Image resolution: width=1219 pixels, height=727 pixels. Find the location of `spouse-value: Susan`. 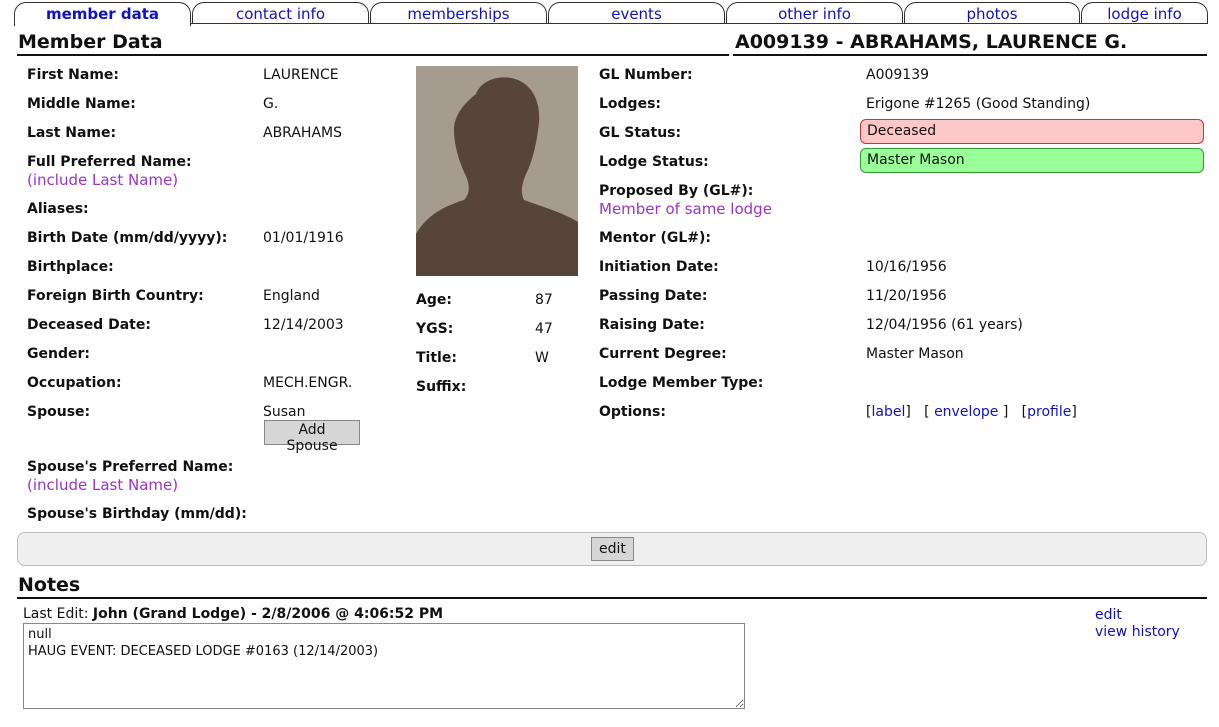

spouse-value: Susan is located at coordinates (284, 412).